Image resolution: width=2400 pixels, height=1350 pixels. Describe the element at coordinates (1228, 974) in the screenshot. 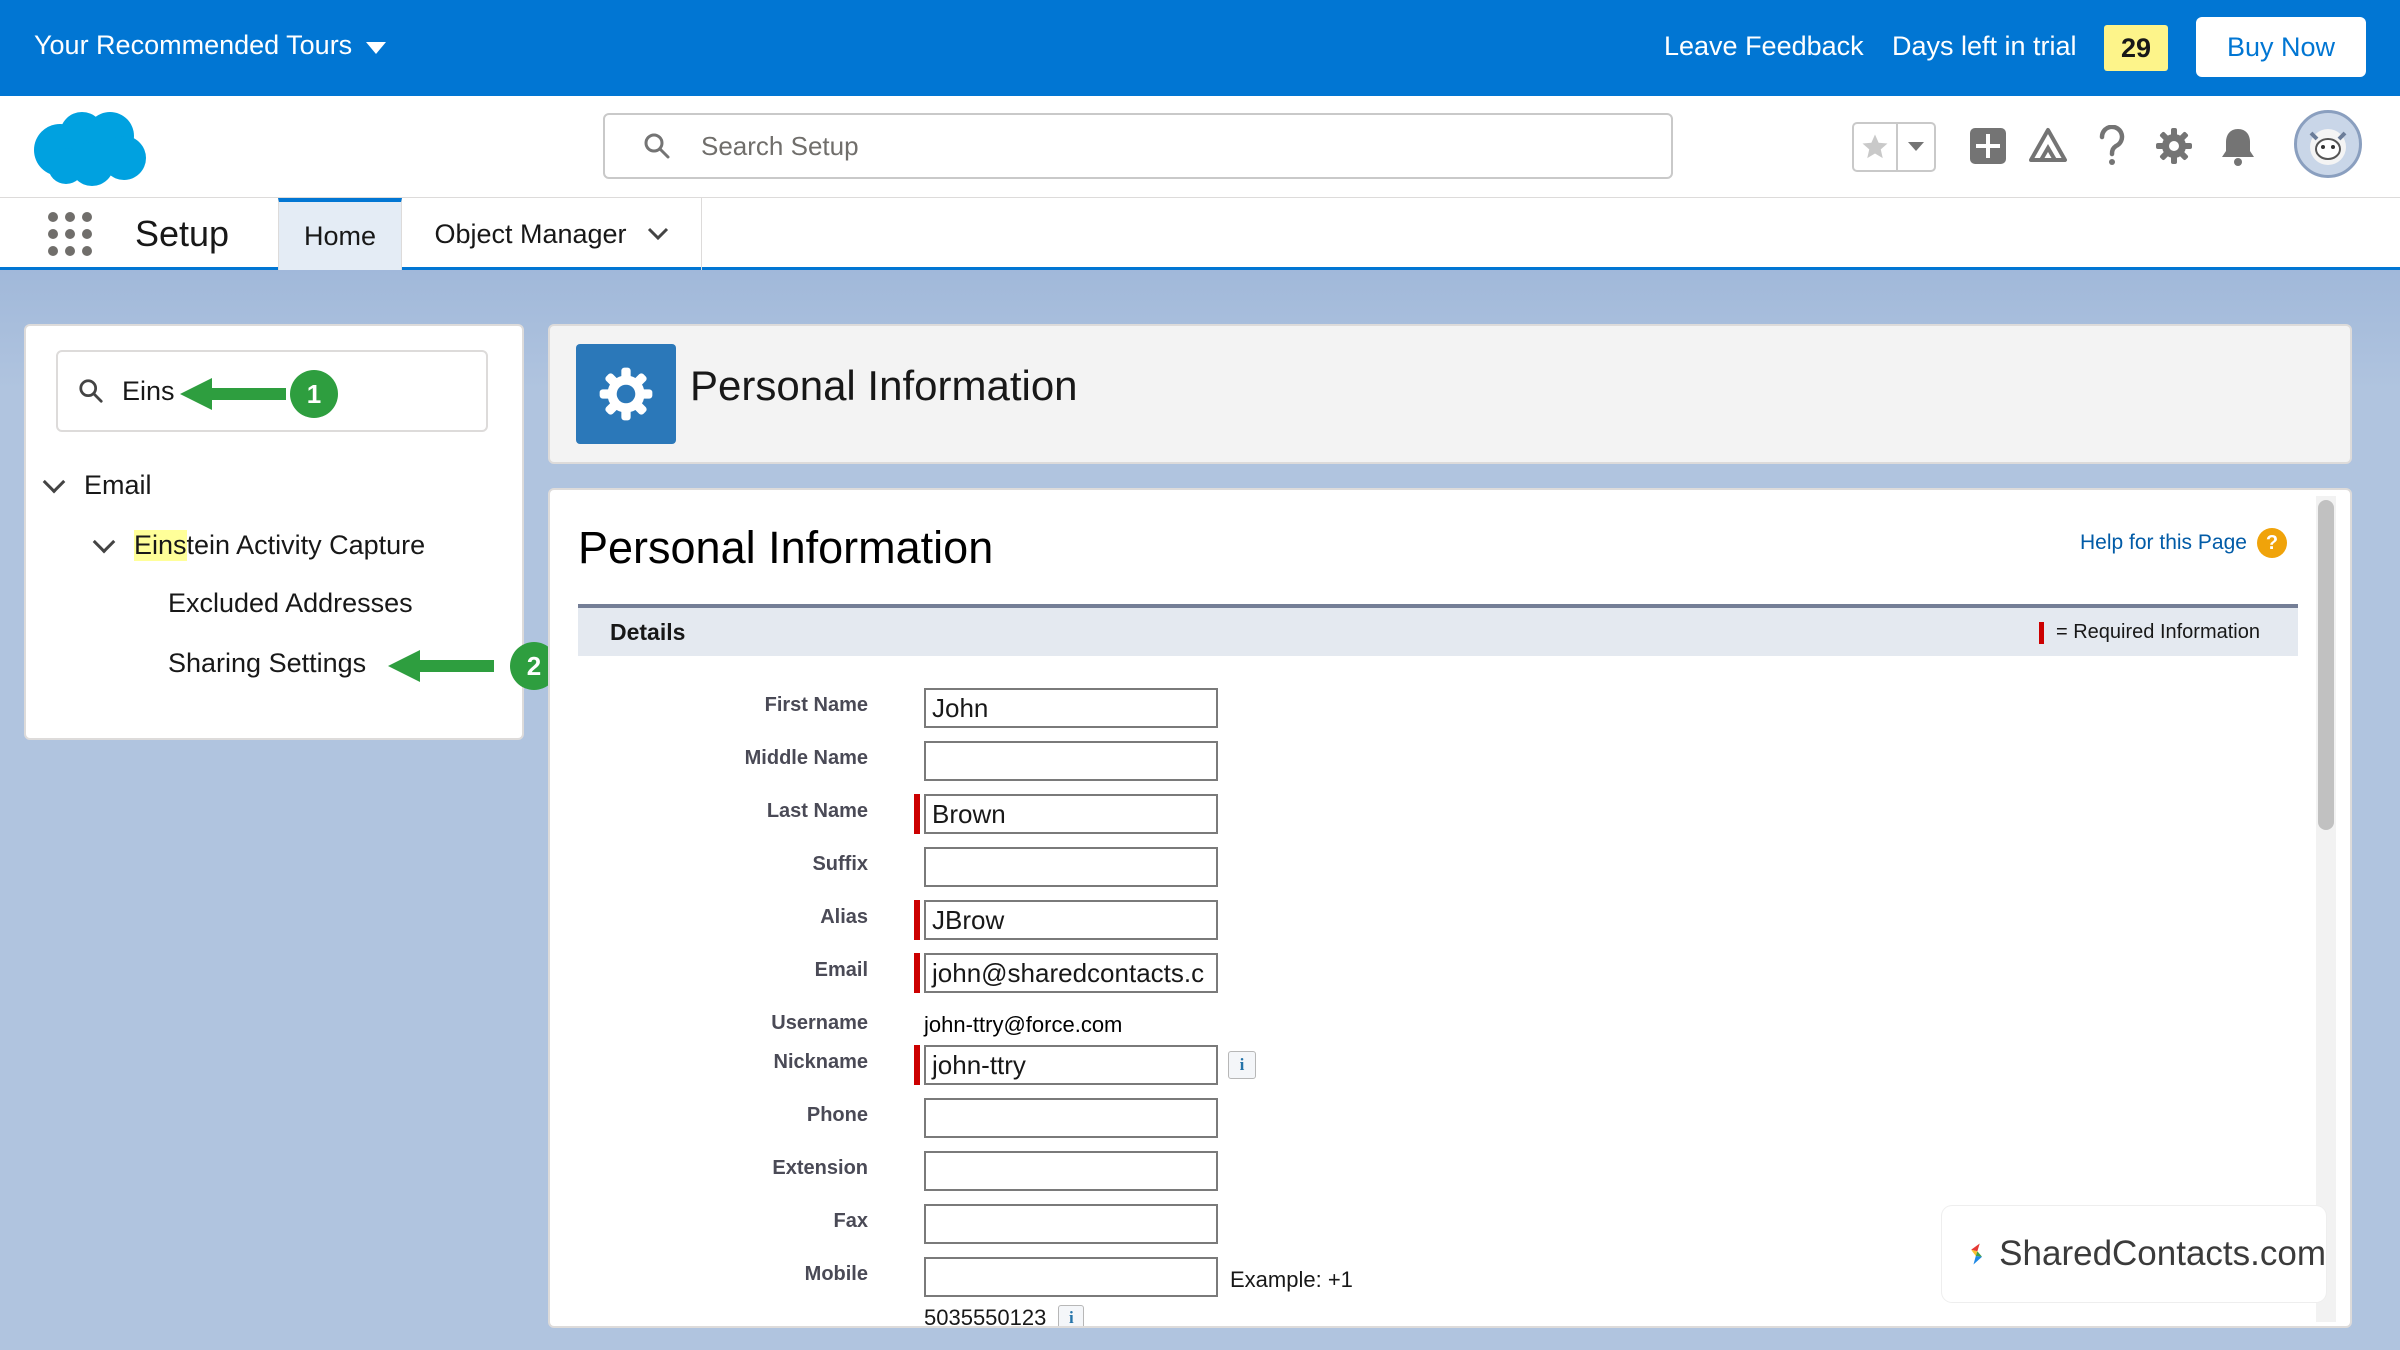

I see `form-row-email: Email john@sharedcontacts.c` at that location.